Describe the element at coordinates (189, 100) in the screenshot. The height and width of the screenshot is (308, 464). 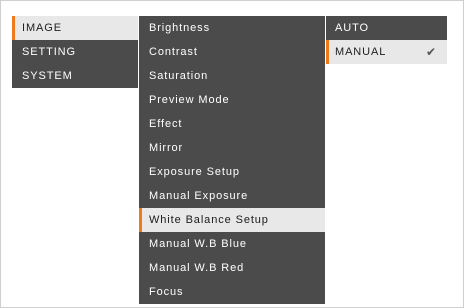
I see `menu-item-label: Preview Mode` at that location.